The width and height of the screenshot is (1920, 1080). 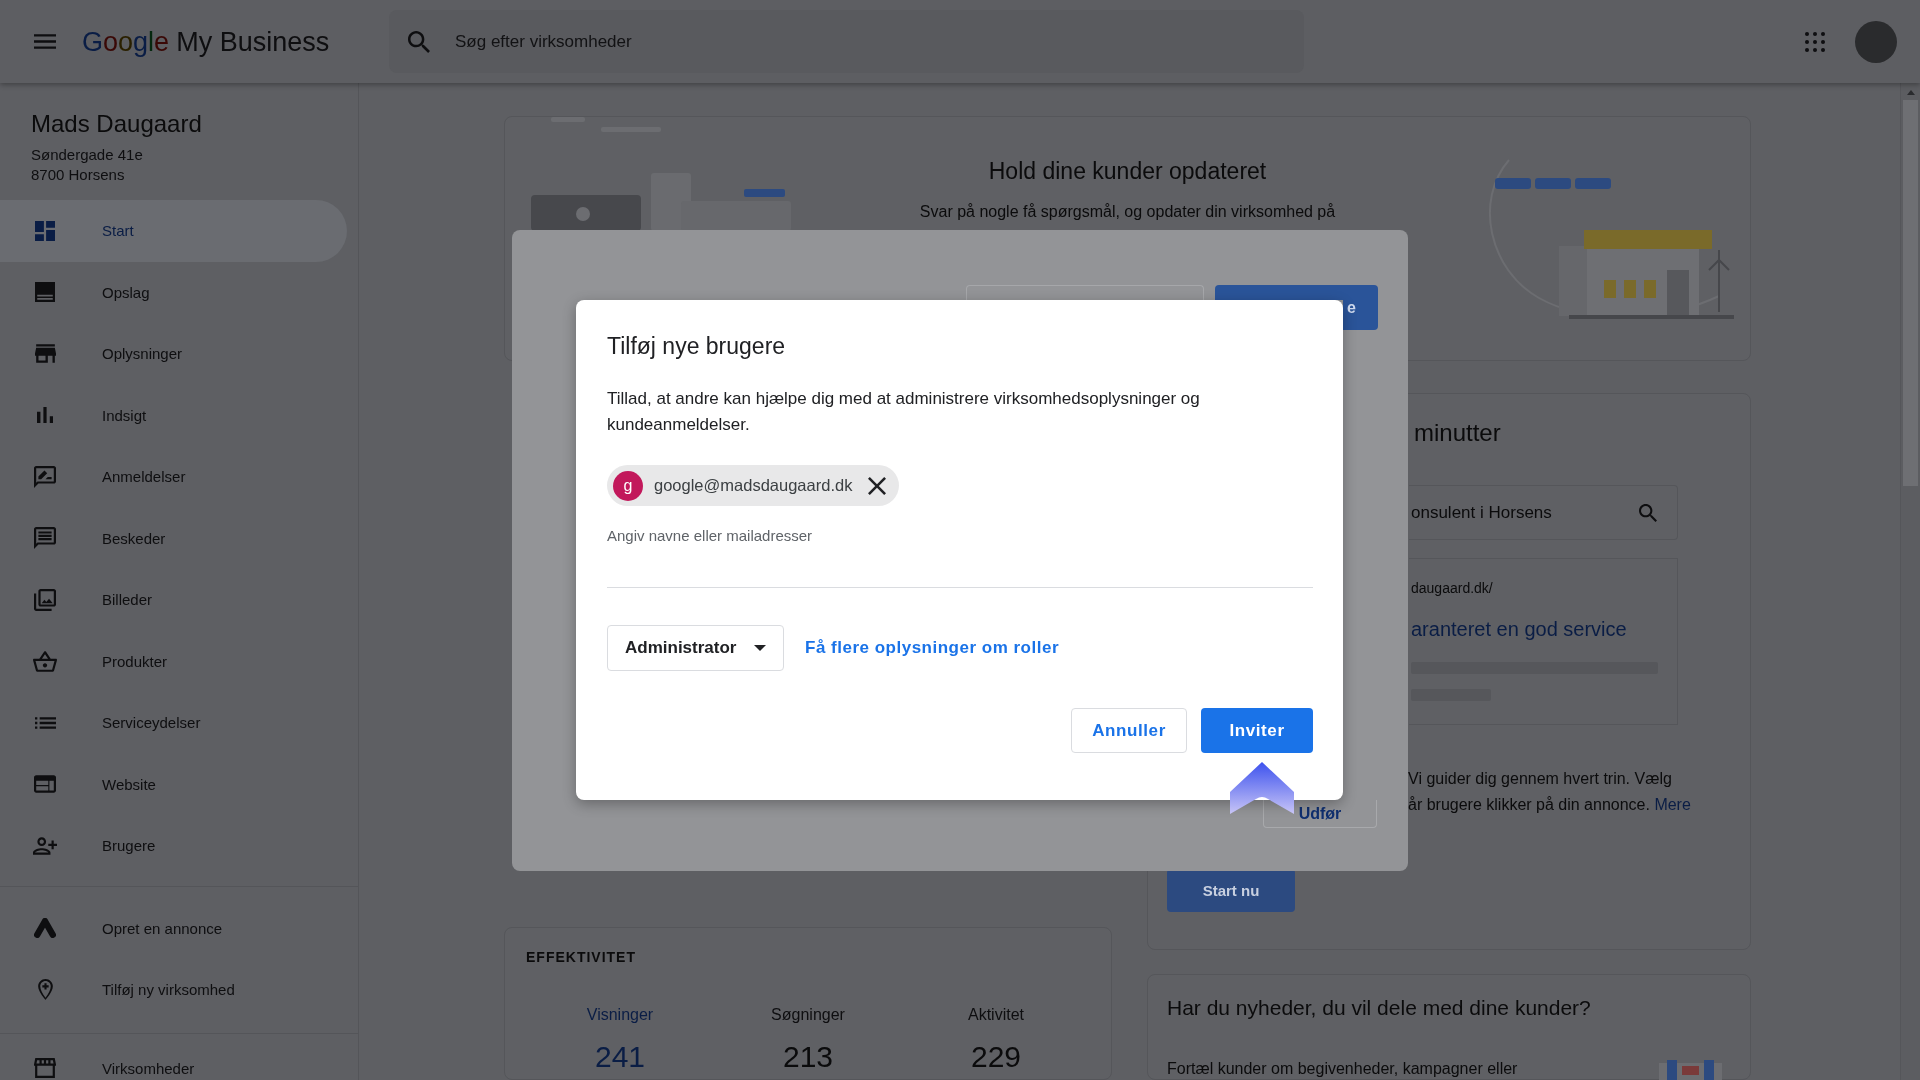 What do you see at coordinates (45, 784) in the screenshot?
I see `web-layout-icon` at bounding box center [45, 784].